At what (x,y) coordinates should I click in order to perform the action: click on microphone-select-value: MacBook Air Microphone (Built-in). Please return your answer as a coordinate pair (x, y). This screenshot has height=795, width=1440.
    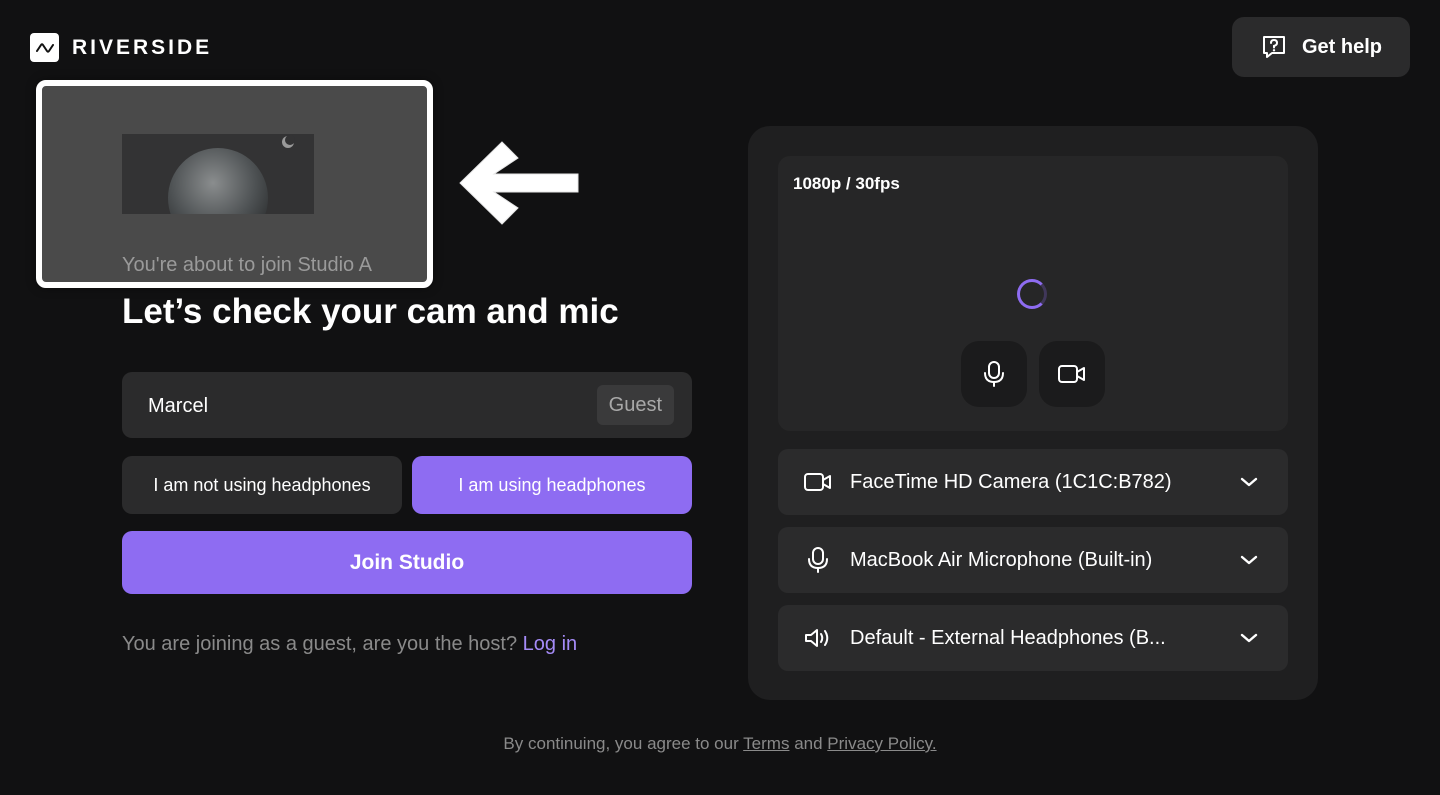
    Looking at the image, I should click on (1001, 559).